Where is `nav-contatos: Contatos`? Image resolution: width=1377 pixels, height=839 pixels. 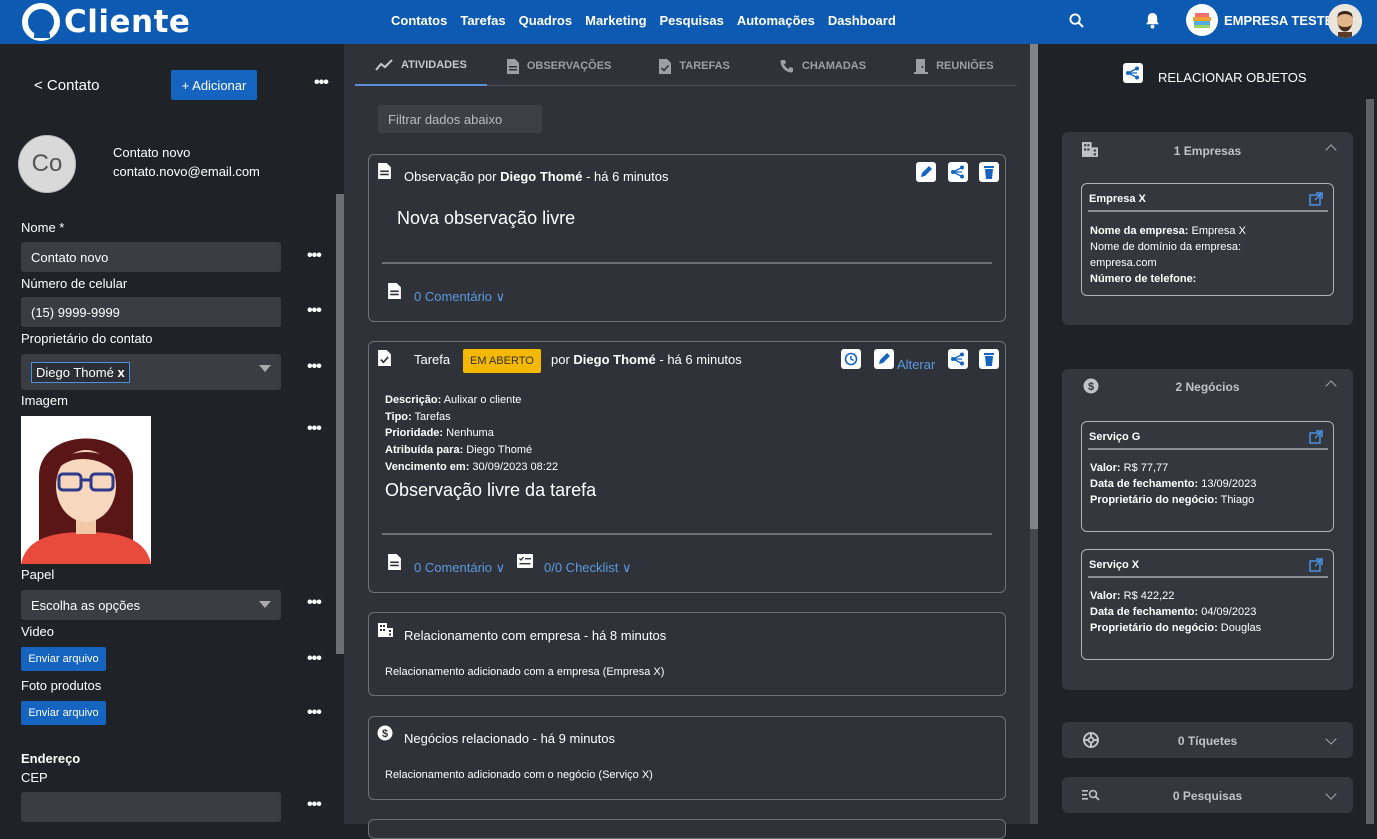 nav-contatos: Contatos is located at coordinates (419, 20).